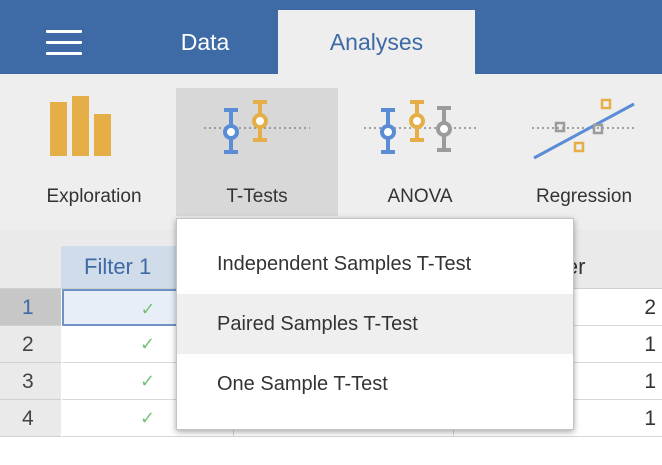 Image resolution: width=662 pixels, height=465 pixels. I want to click on menu-item-independent-samples-ttest: Independent Samples T-Test, so click(375, 264).